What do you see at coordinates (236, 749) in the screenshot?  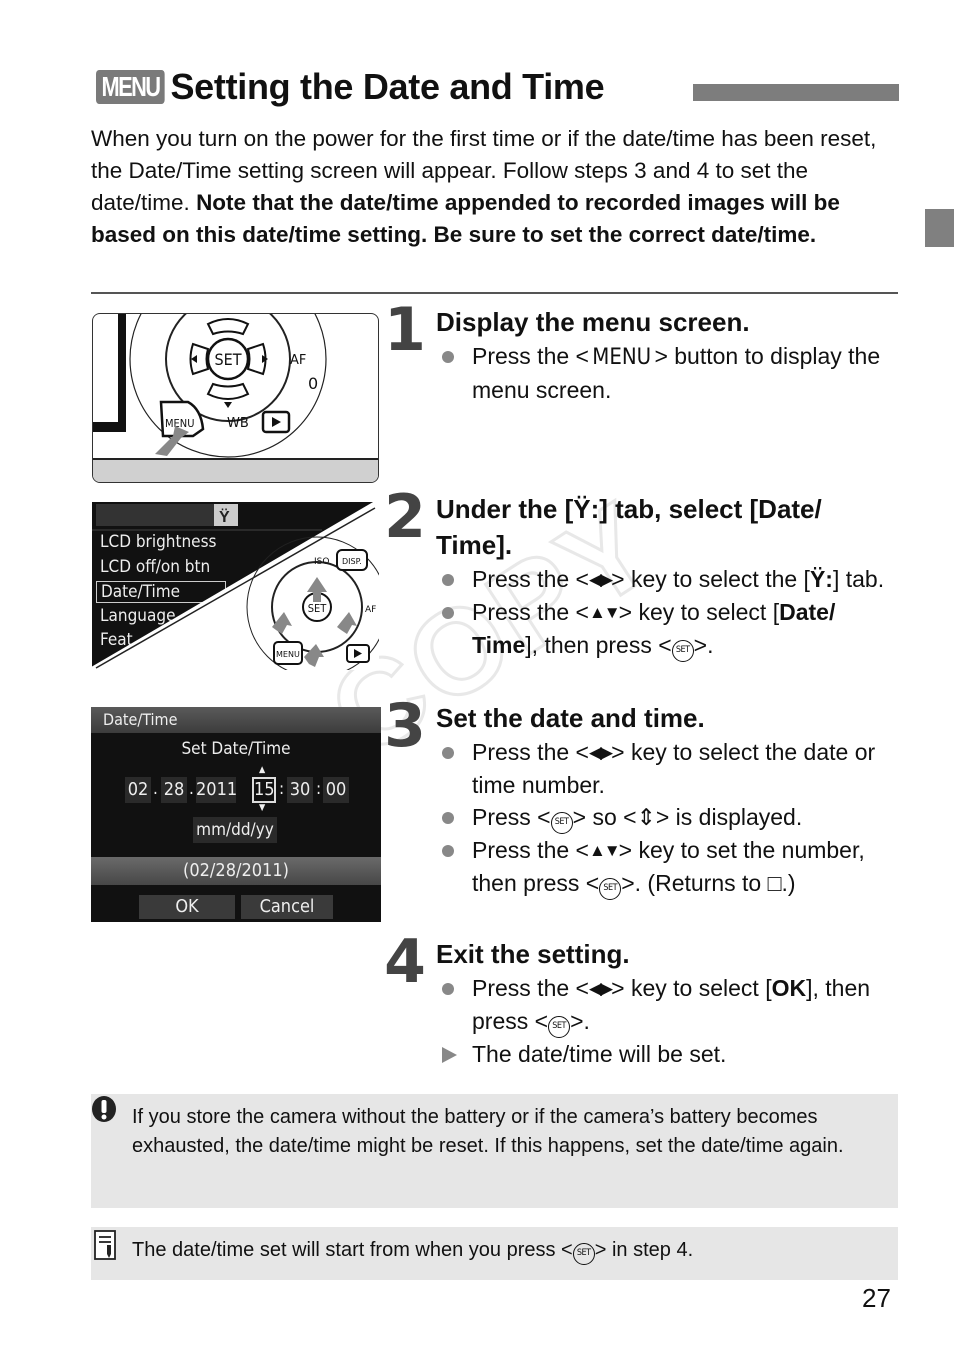 I see `lcd-heading: Set Date/Time` at bounding box center [236, 749].